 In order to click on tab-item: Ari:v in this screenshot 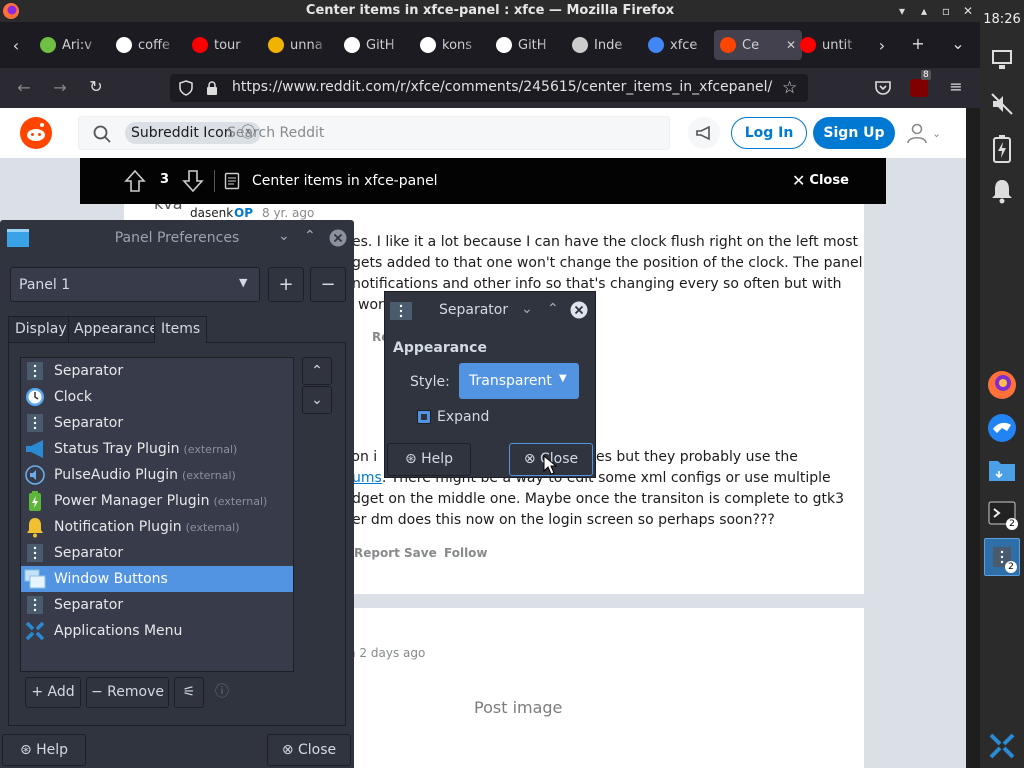, I will do `click(70, 45)`.